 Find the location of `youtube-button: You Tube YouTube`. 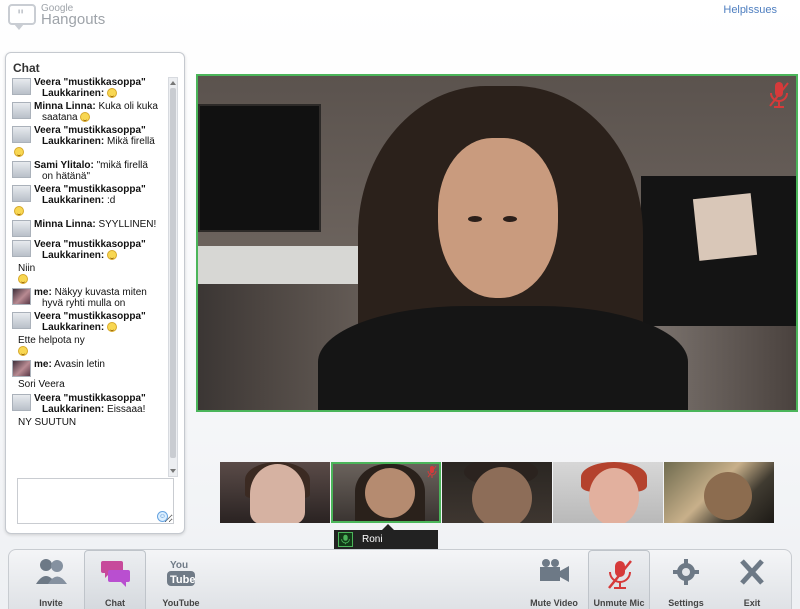

youtube-button: You Tube YouTube is located at coordinates (181, 579).